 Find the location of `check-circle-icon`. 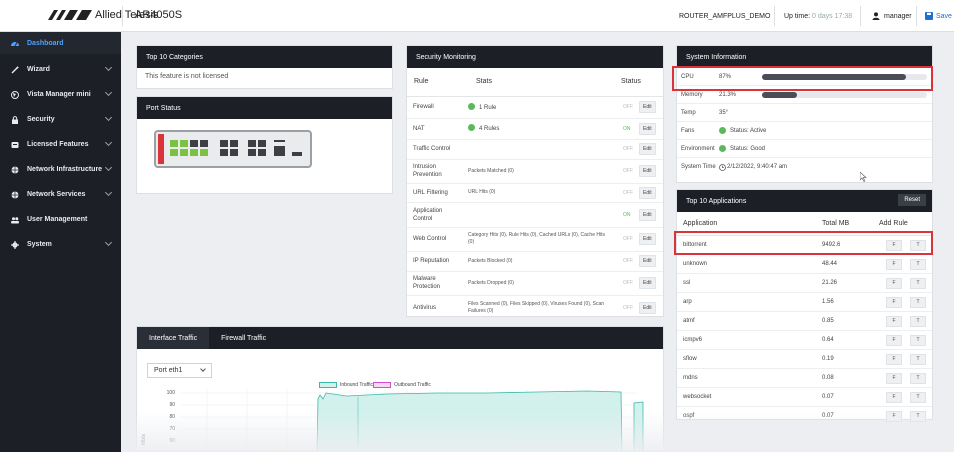

check-circle-icon is located at coordinates (471, 106).